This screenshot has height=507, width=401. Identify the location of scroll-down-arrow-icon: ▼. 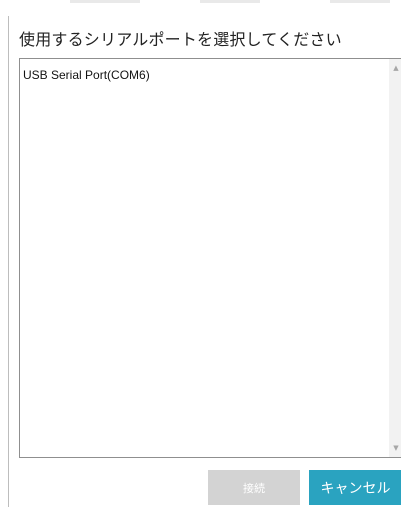
(395, 448).